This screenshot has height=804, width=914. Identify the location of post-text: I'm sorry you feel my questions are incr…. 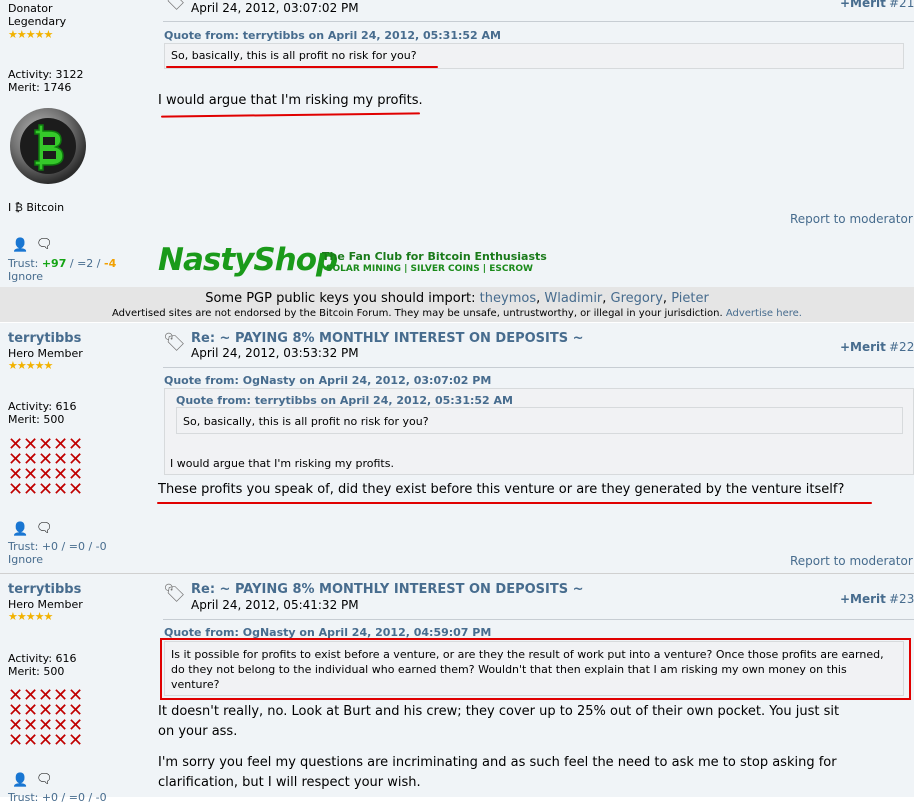
(497, 772).